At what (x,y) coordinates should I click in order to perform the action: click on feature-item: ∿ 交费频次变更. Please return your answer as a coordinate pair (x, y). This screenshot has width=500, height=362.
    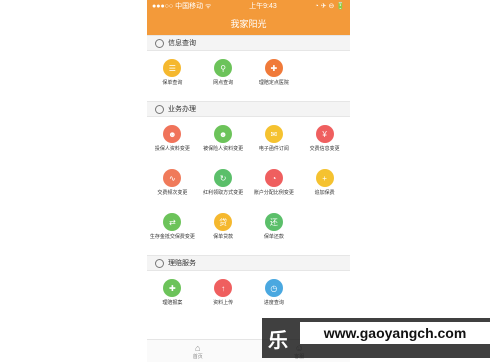
    Looking at the image, I should click on (172, 187).